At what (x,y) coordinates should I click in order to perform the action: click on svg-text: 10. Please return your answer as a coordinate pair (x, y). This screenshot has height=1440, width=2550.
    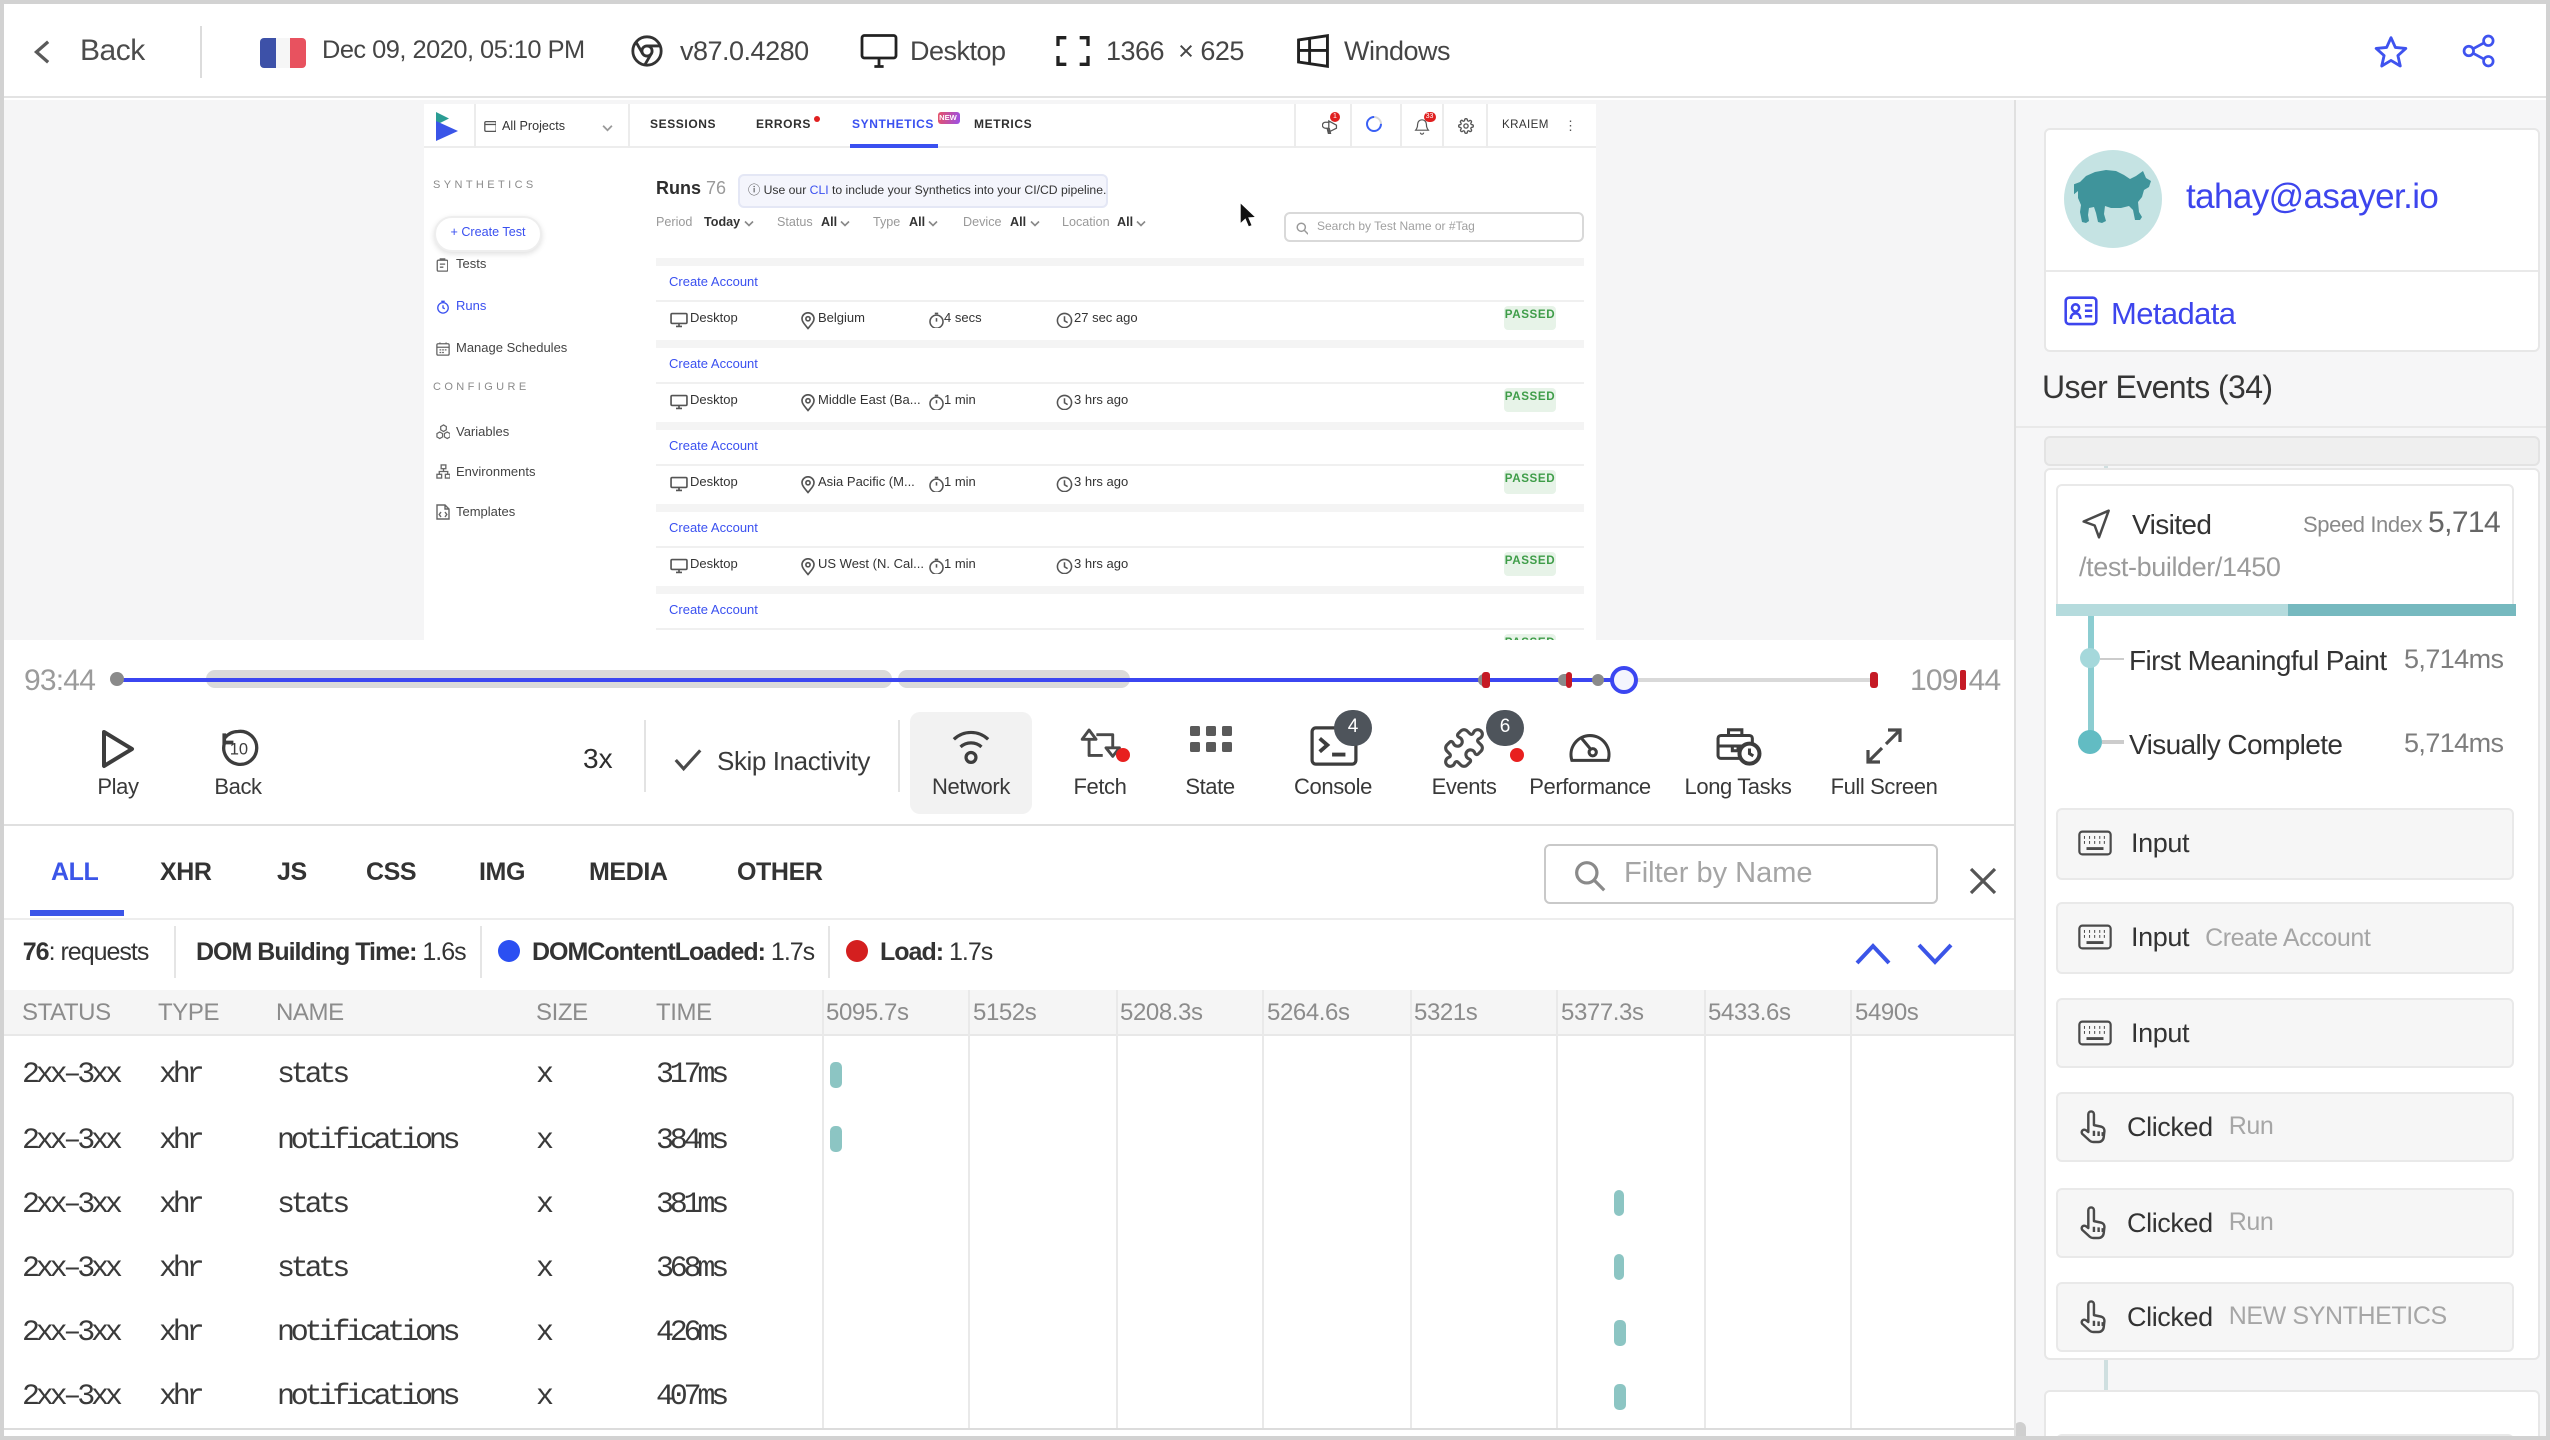
    Looking at the image, I should click on (239, 748).